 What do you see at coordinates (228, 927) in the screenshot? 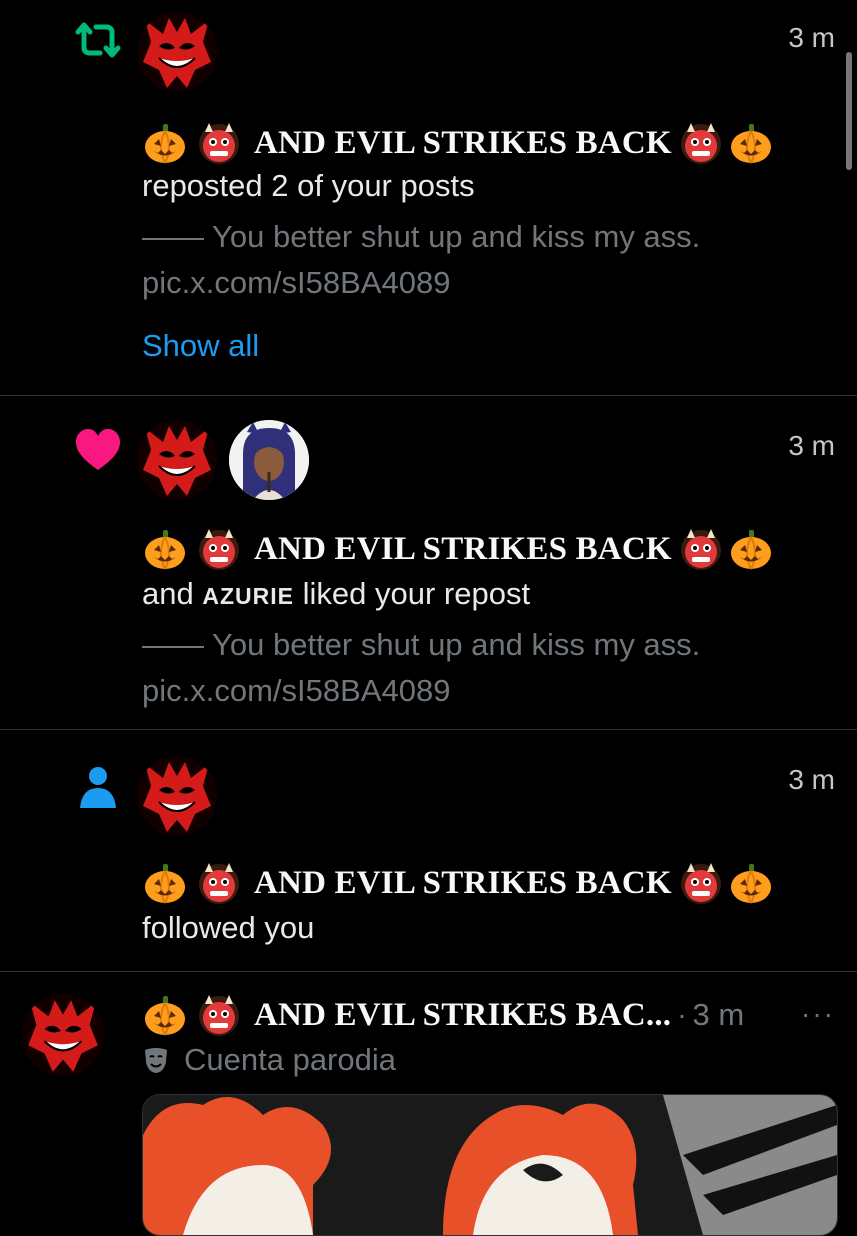
I see `action-text: followed you` at bounding box center [228, 927].